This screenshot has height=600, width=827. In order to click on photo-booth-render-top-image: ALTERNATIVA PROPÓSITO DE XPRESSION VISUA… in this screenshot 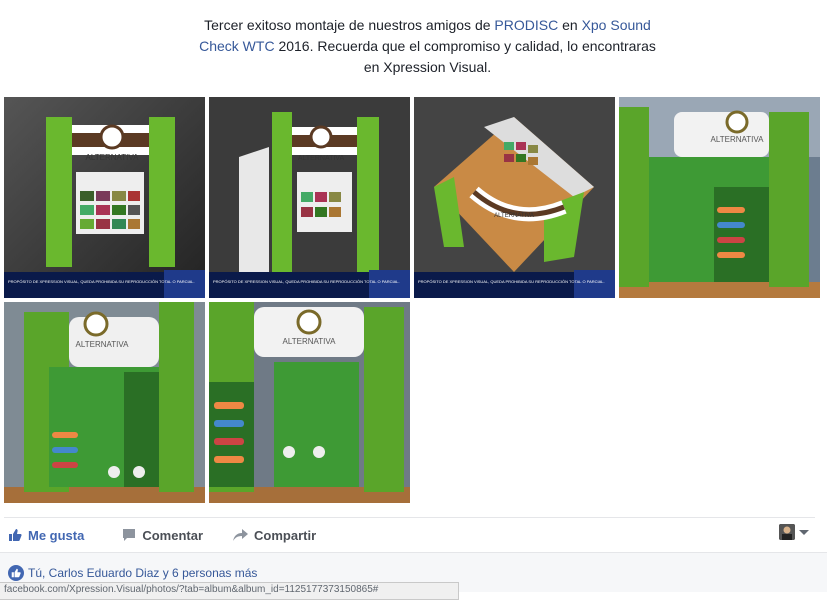, I will do `click(514, 197)`.